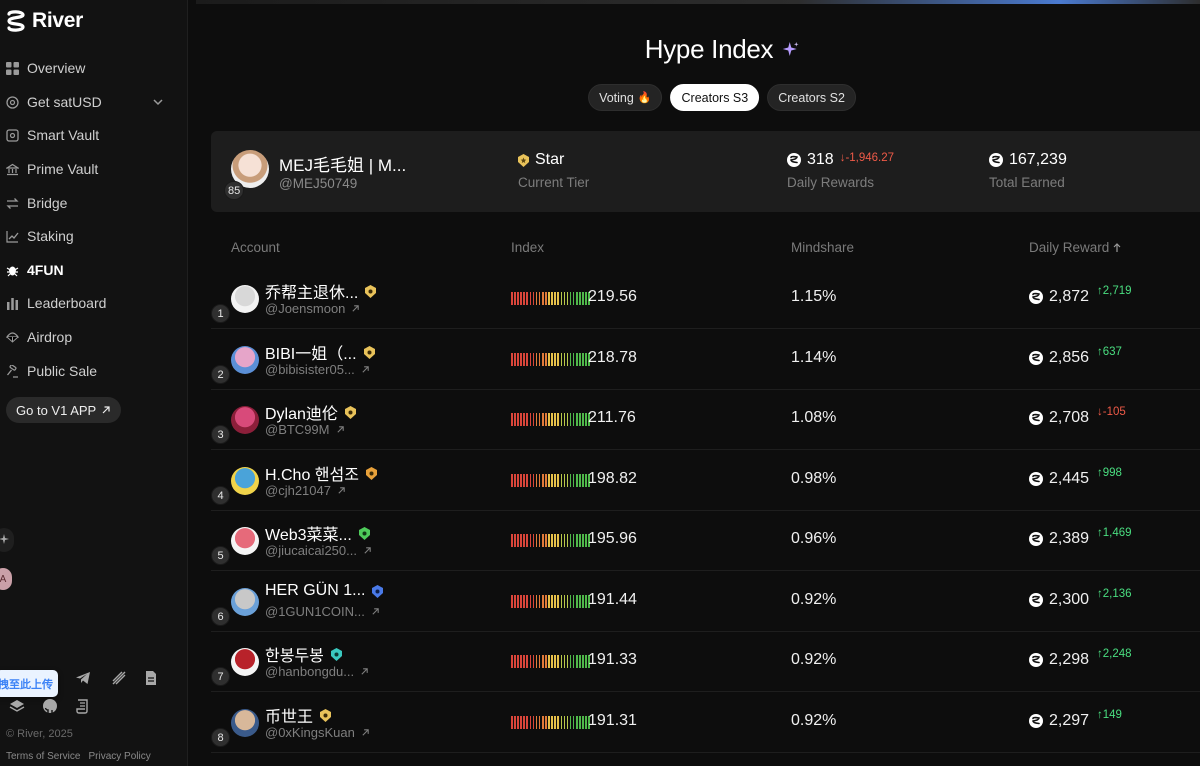 This screenshot has height=766, width=1200. What do you see at coordinates (12, 135) in the screenshot?
I see `vault-icon` at bounding box center [12, 135].